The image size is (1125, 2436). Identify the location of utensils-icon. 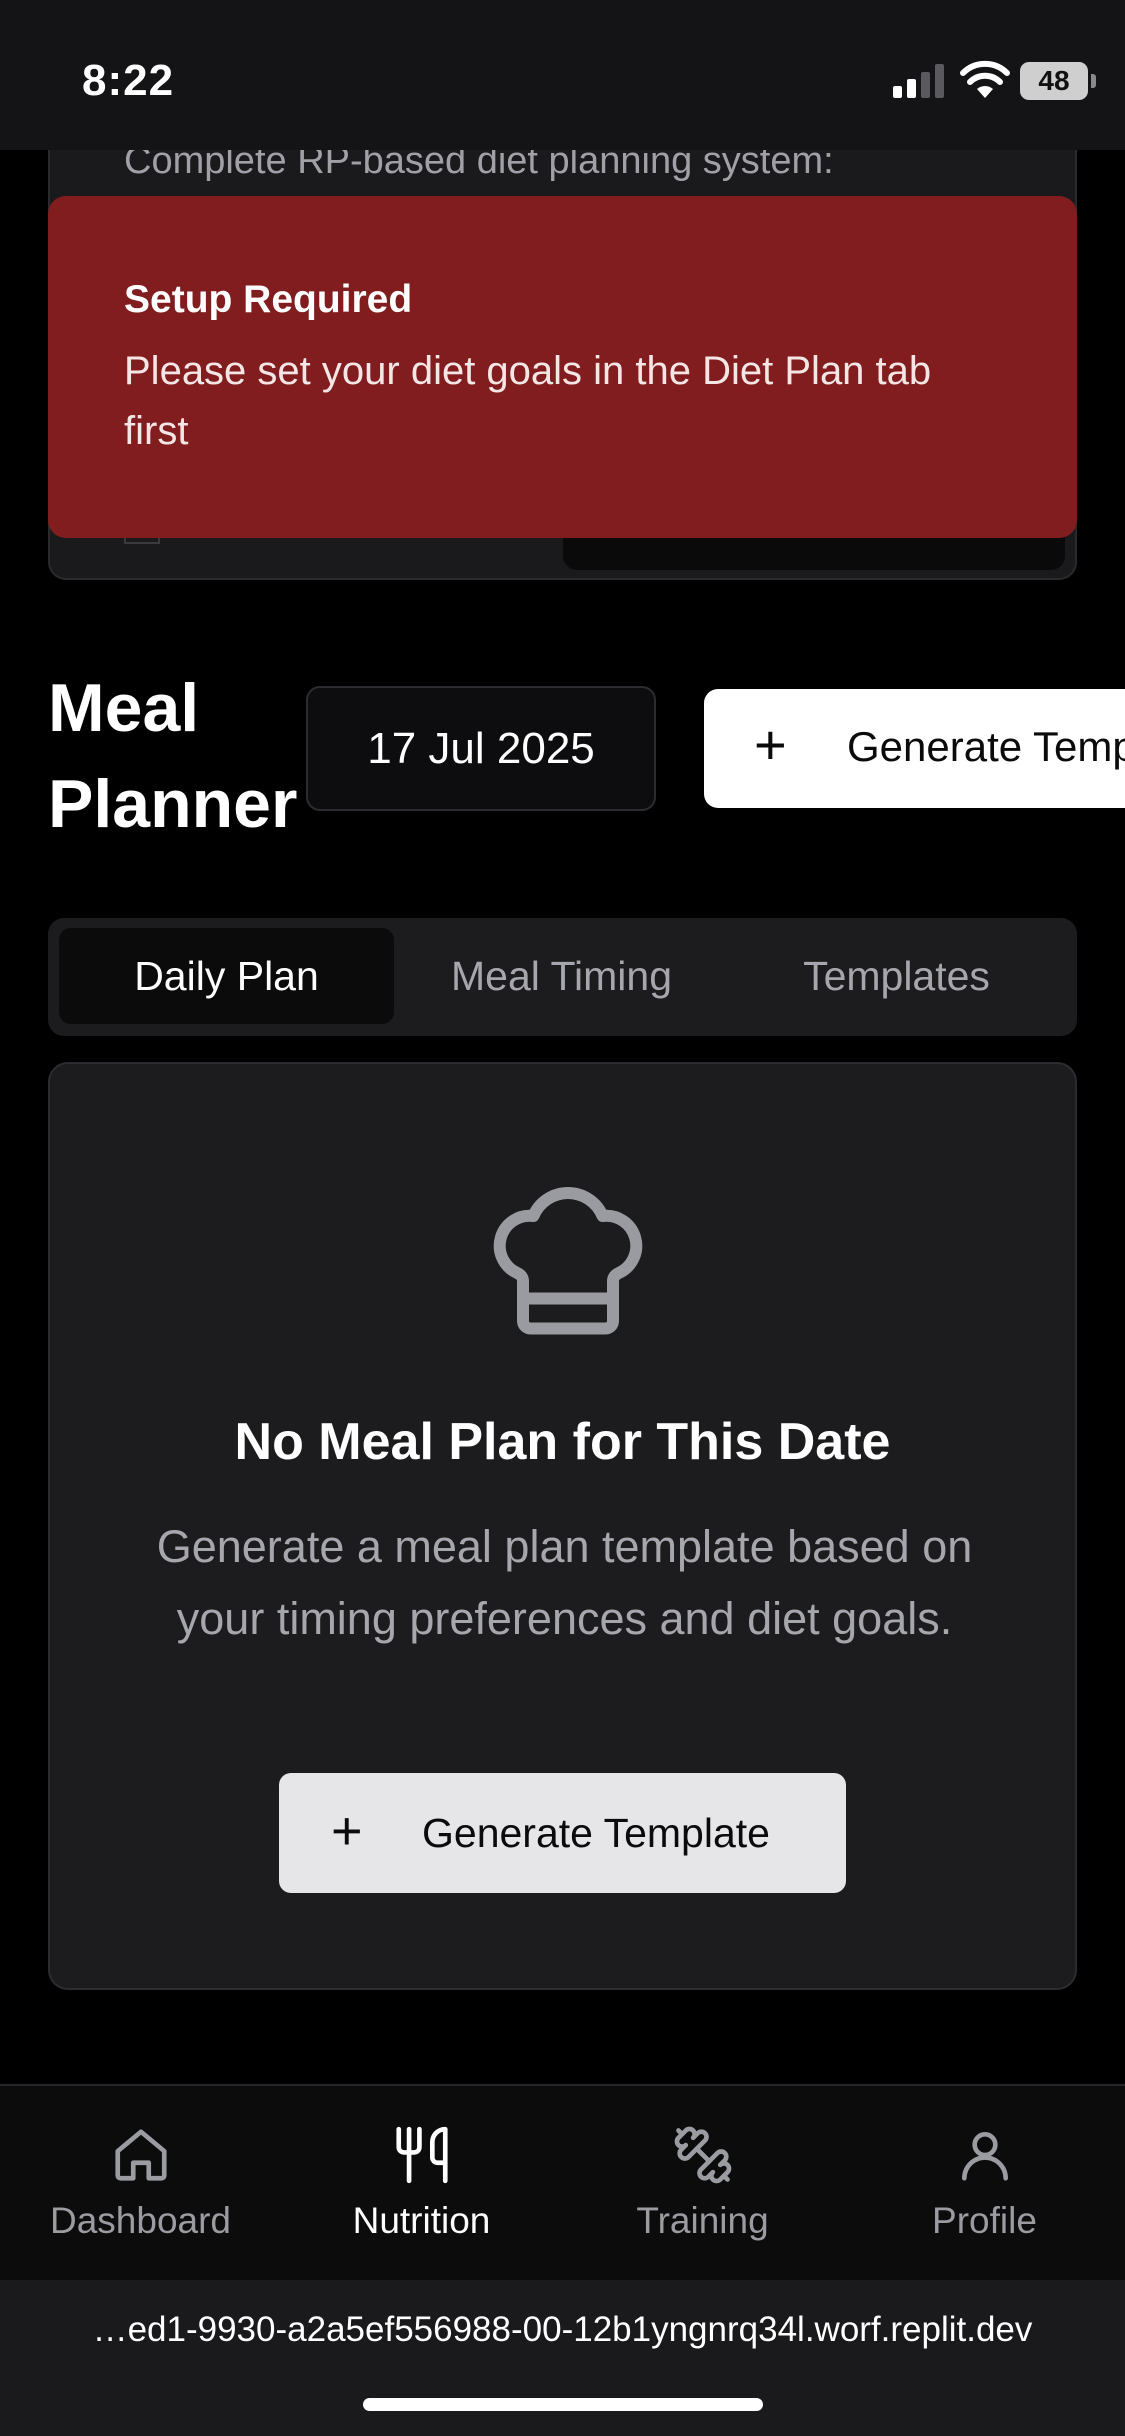
(422, 2155).